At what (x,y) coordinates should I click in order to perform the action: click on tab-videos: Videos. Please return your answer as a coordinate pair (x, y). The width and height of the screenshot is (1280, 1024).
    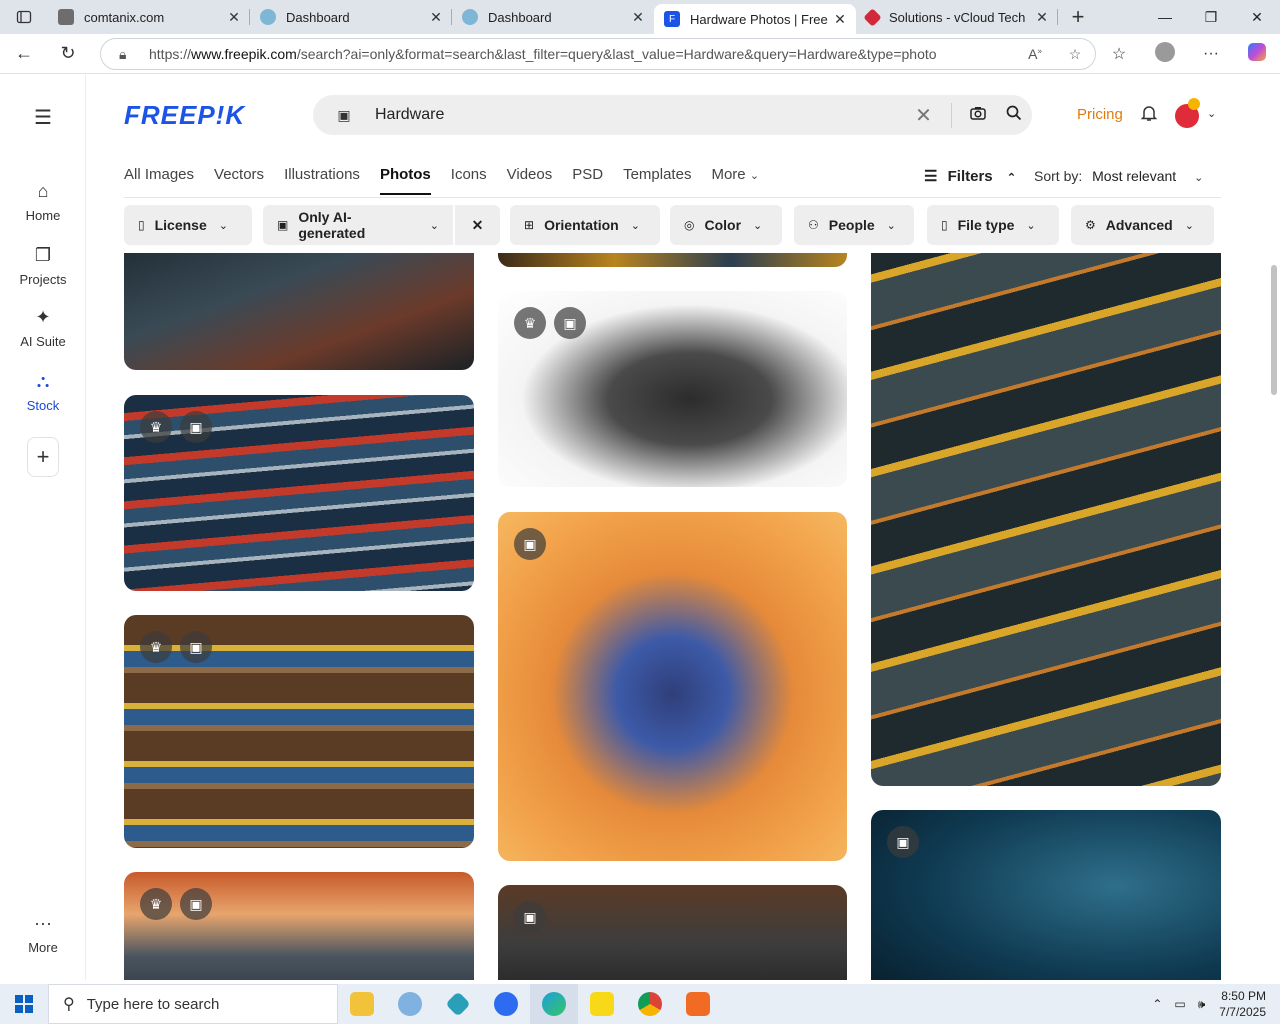
    Looking at the image, I should click on (530, 180).